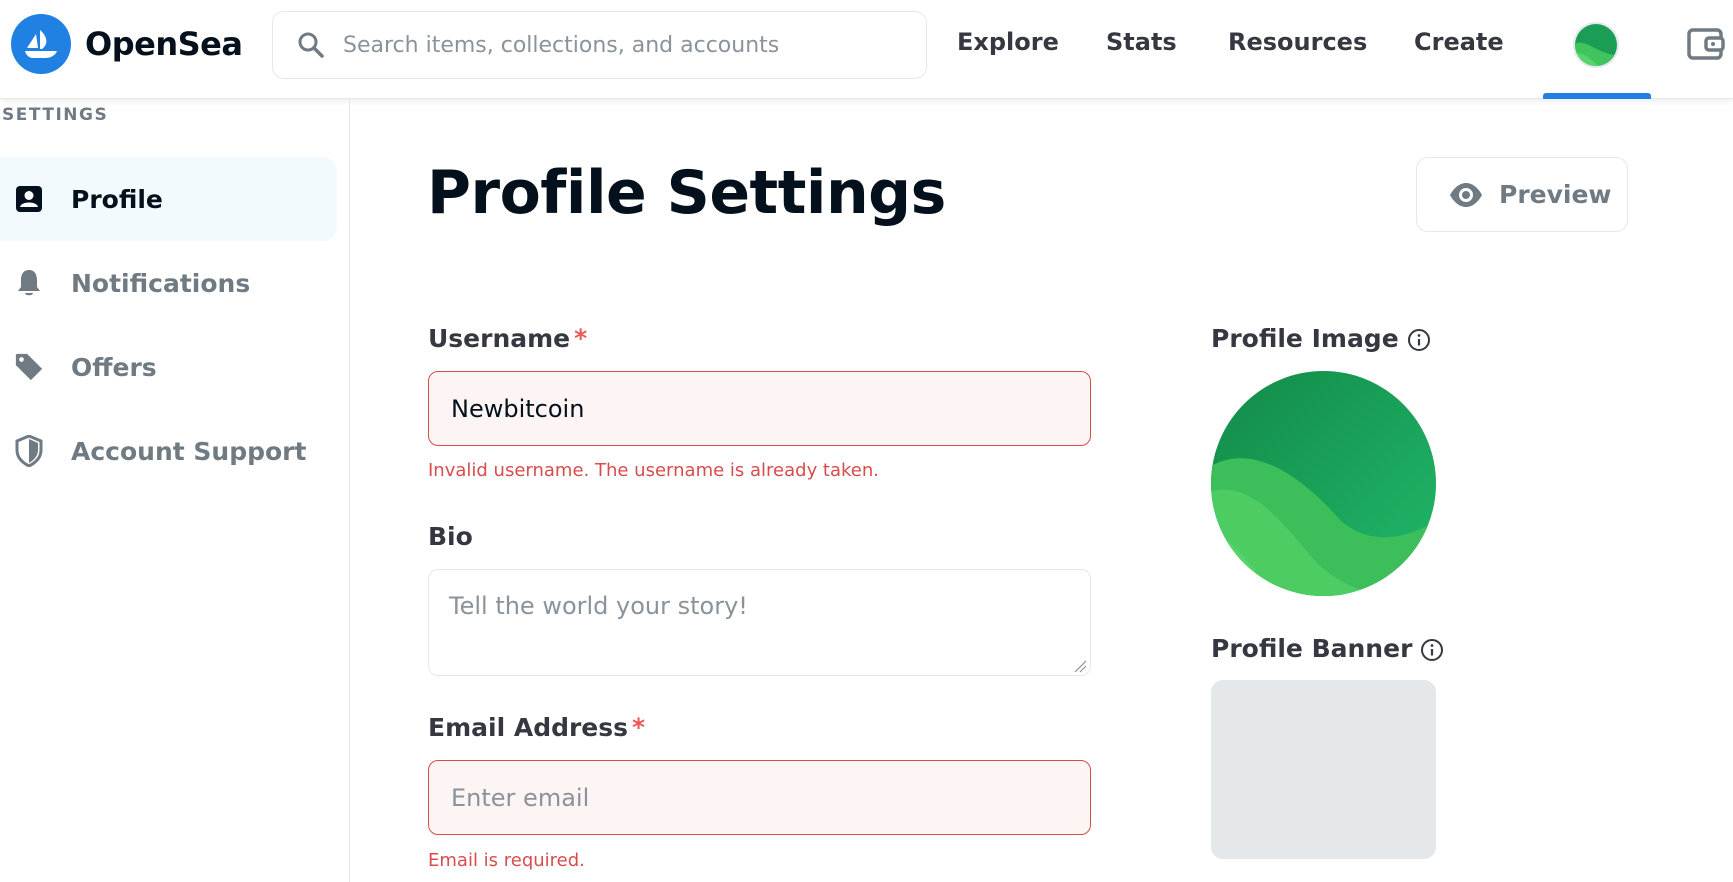  What do you see at coordinates (1141, 42) in the screenshot?
I see `nav-stats: Stats` at bounding box center [1141, 42].